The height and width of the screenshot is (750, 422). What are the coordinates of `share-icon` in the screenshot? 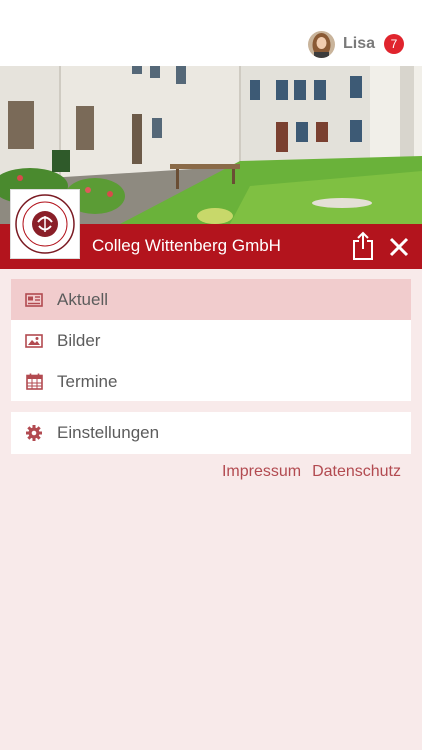 It's located at (363, 245).